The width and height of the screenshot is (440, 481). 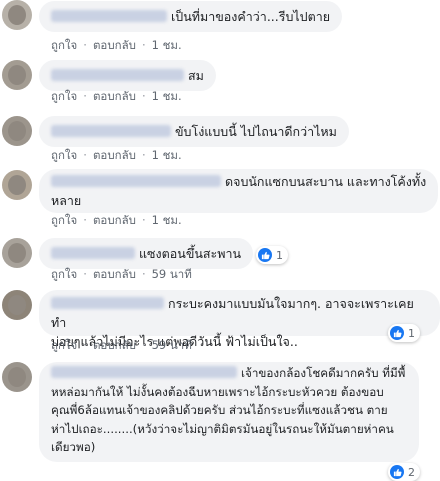 What do you see at coordinates (73, 447) in the screenshot?
I see `comment-text-line: เดียวพอ)` at bounding box center [73, 447].